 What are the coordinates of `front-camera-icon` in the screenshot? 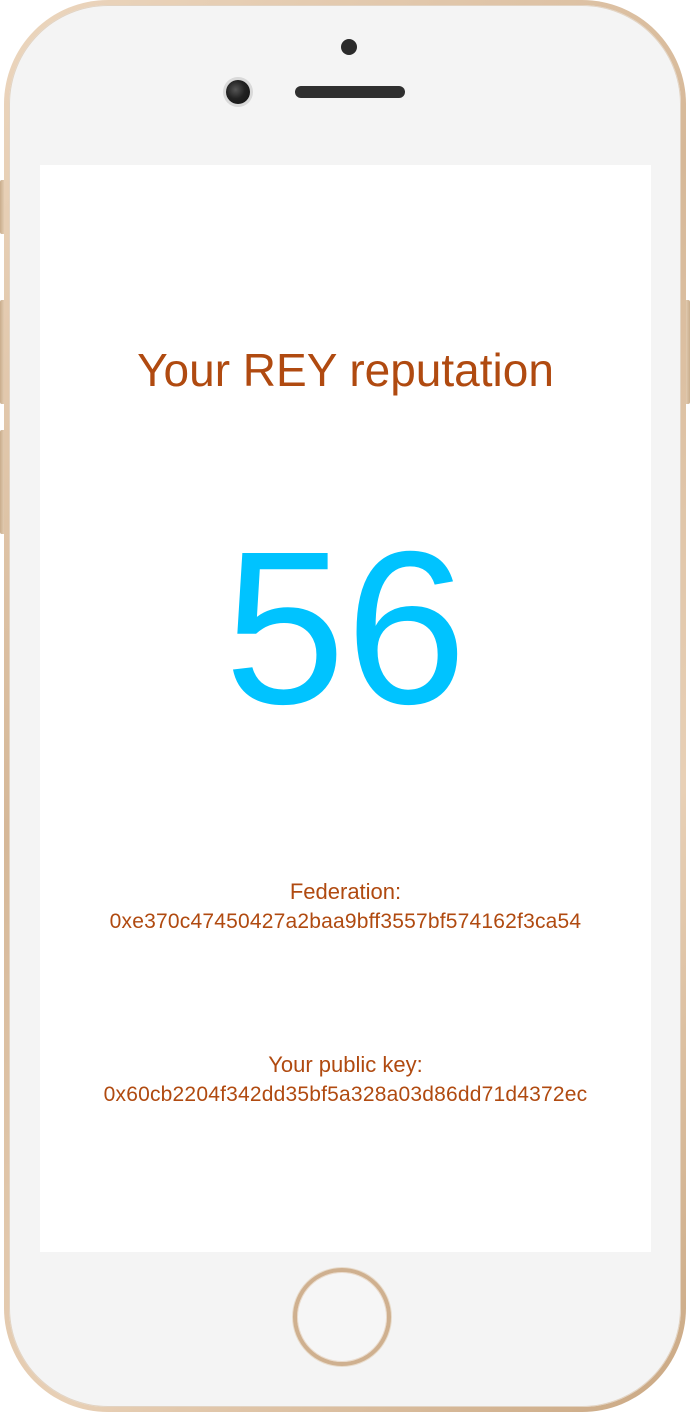 It's located at (238, 92).